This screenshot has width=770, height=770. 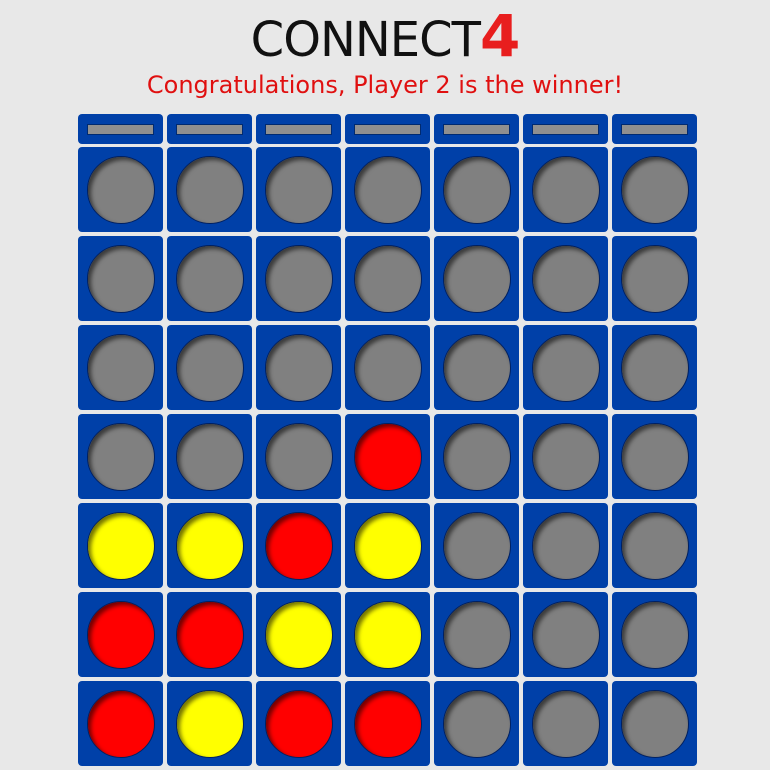 I want to click on status-message: Congratulations, Player 2 is the winner!, so click(x=385, y=85).